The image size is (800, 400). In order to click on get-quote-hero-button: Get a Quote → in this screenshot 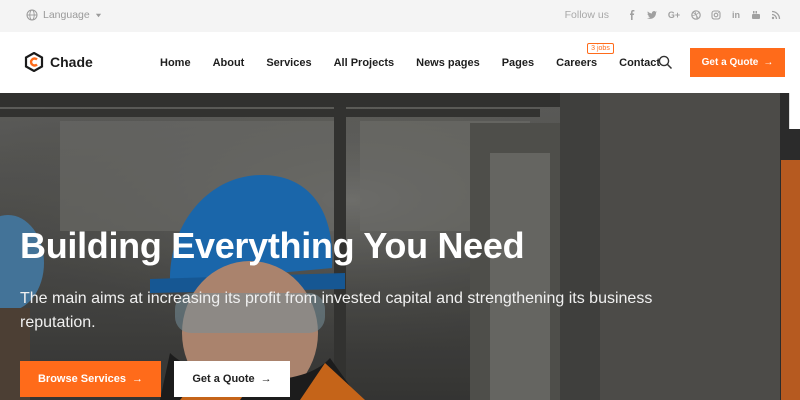, I will do `click(232, 379)`.